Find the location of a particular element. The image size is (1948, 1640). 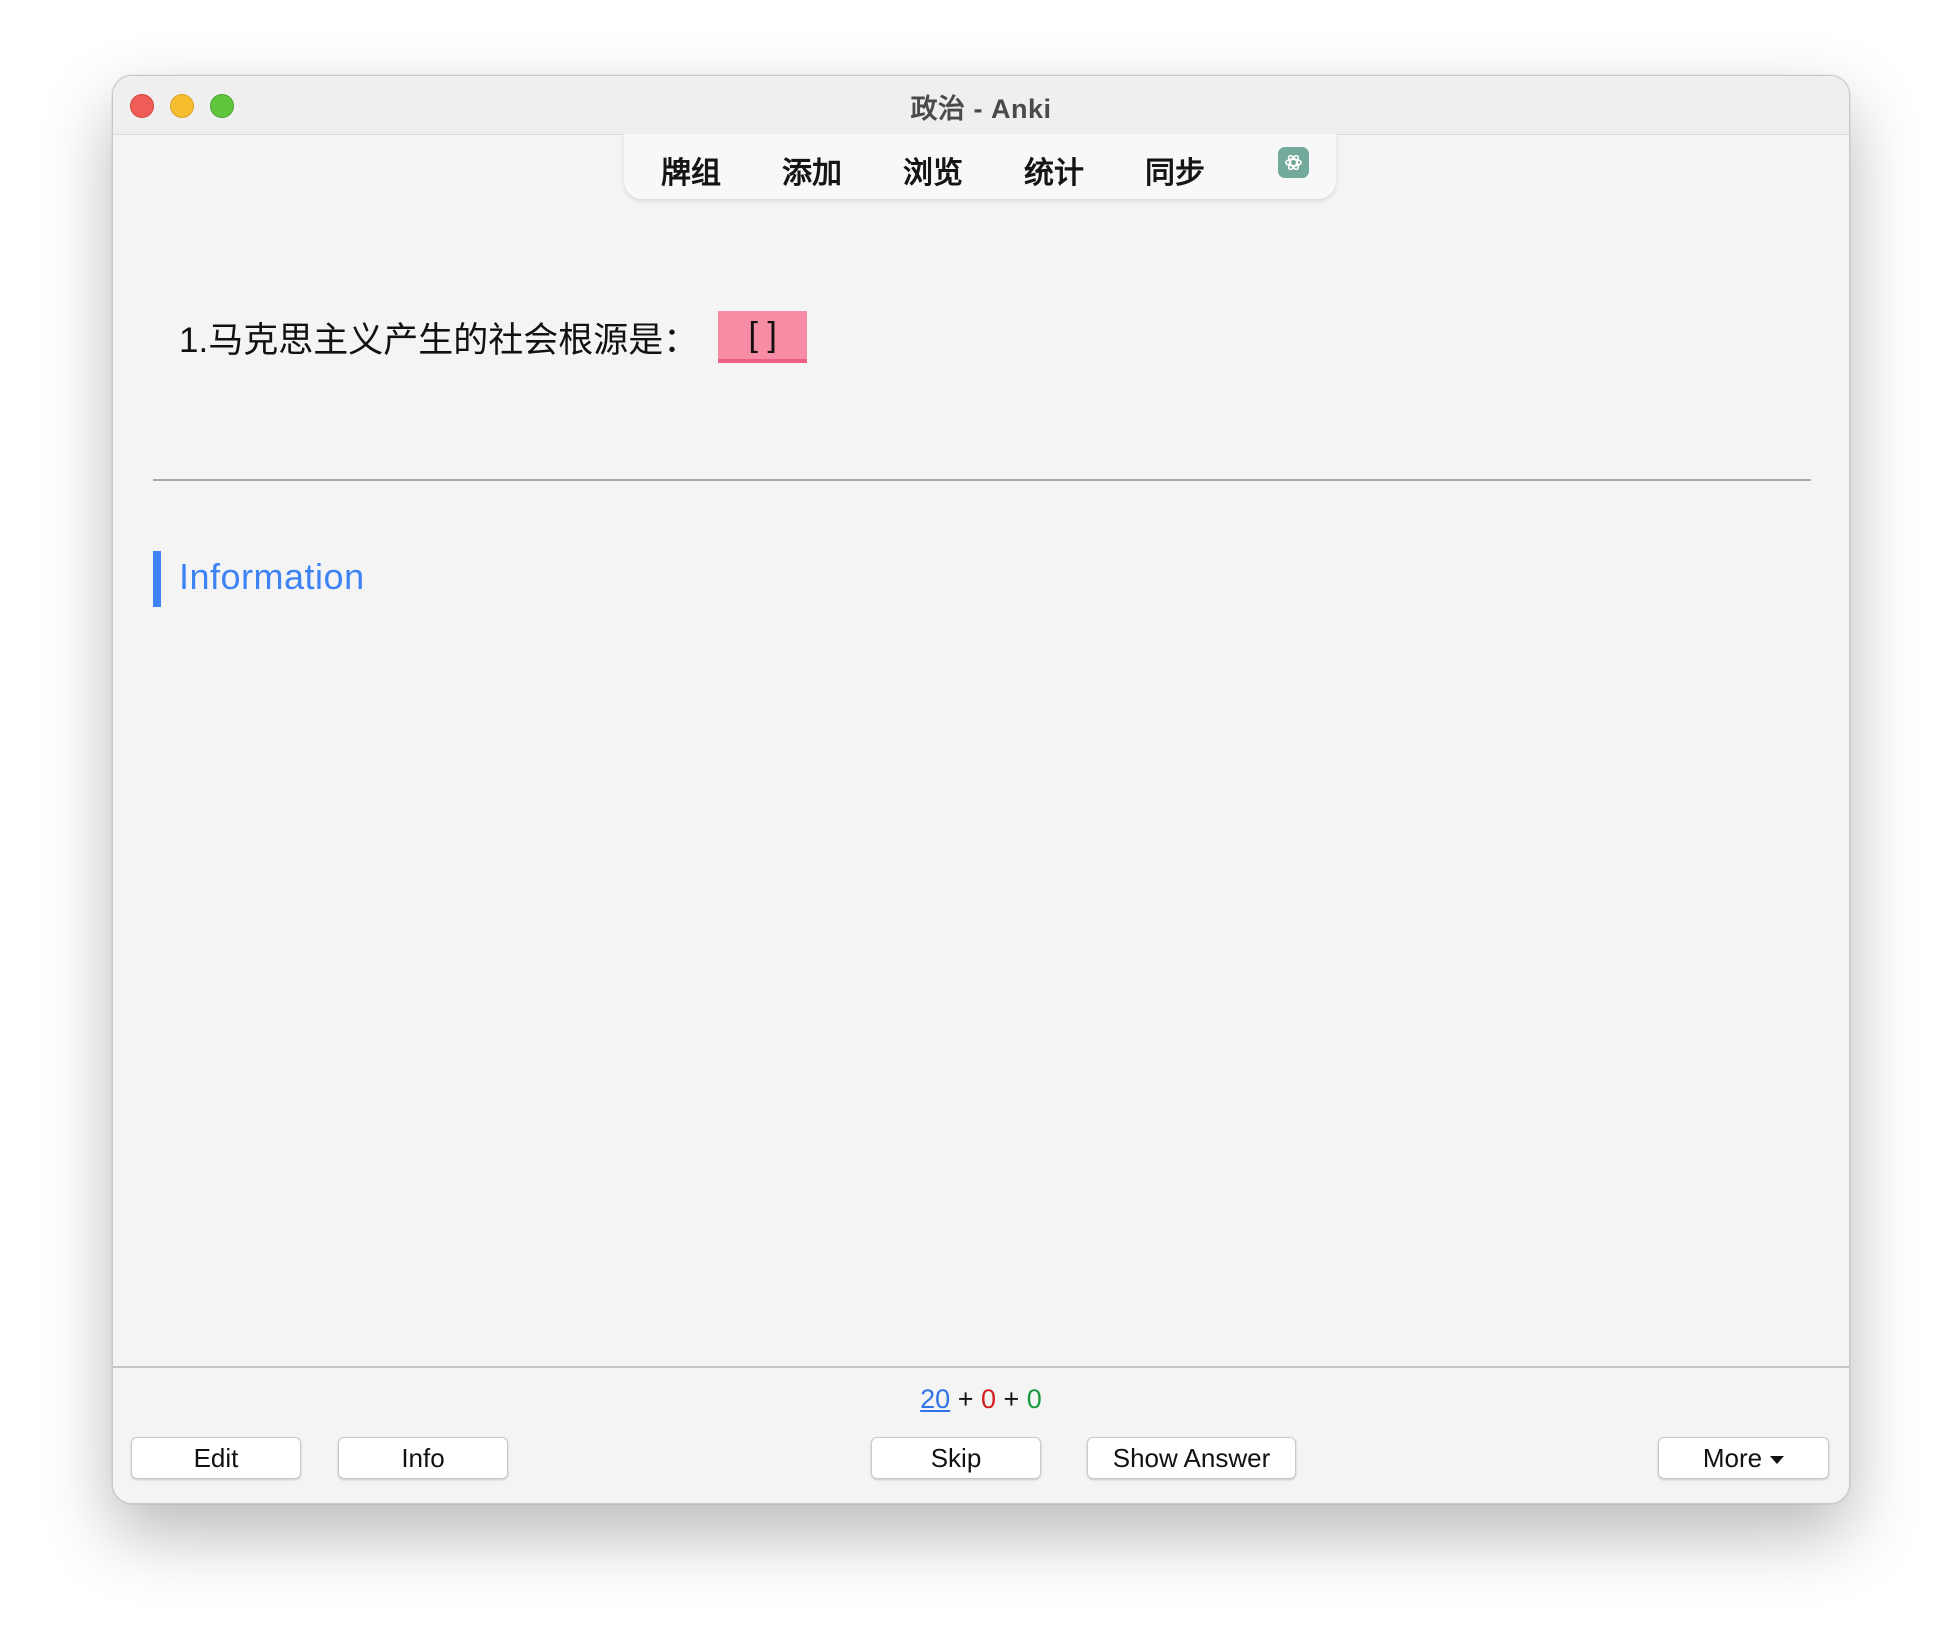

edit-button: Edit is located at coordinates (216, 1458).